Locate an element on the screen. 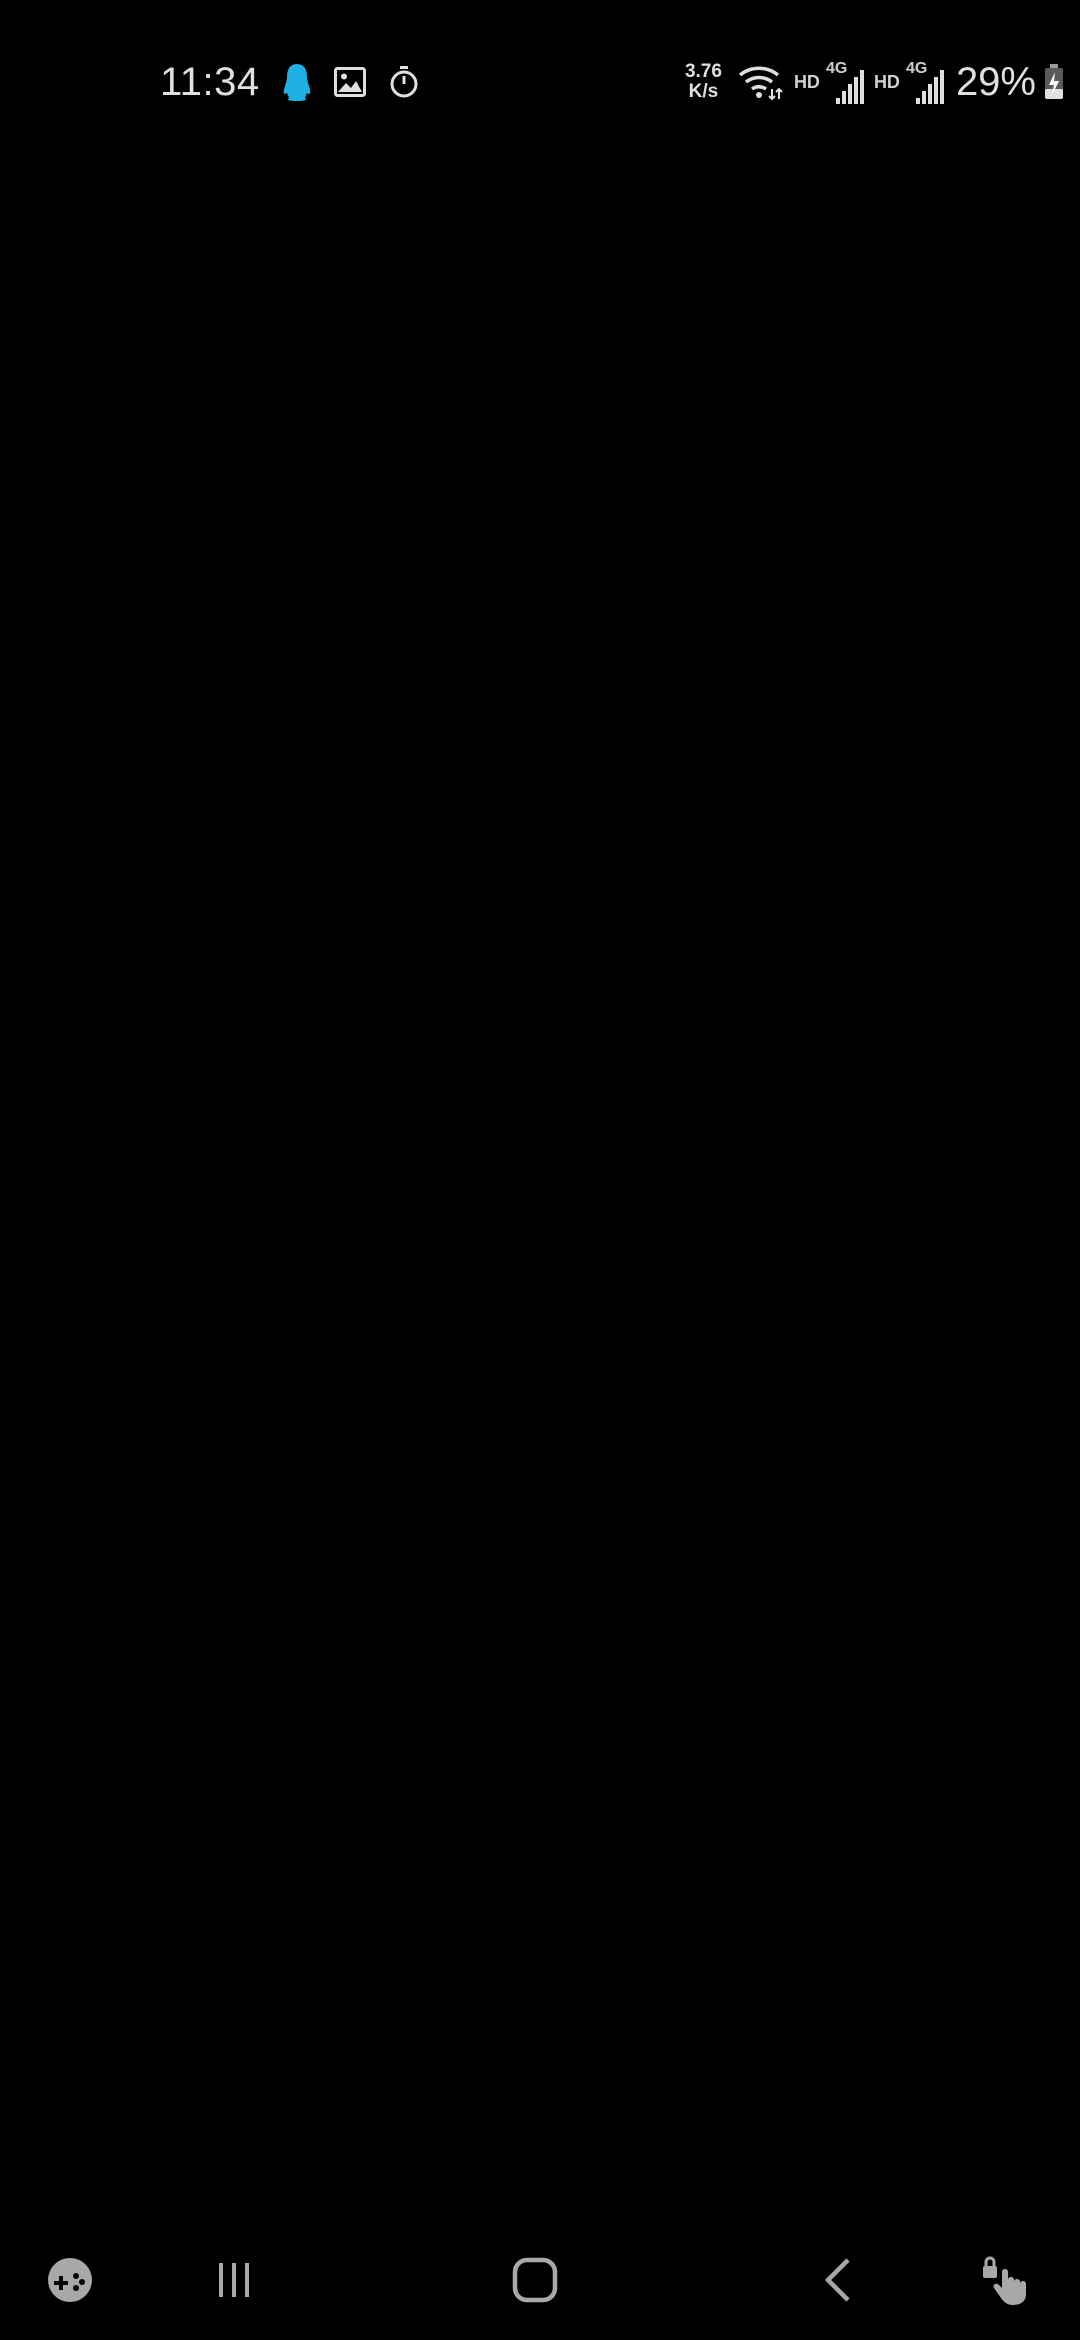  network-speed-indicator: 3.76 K/s is located at coordinates (703, 82).